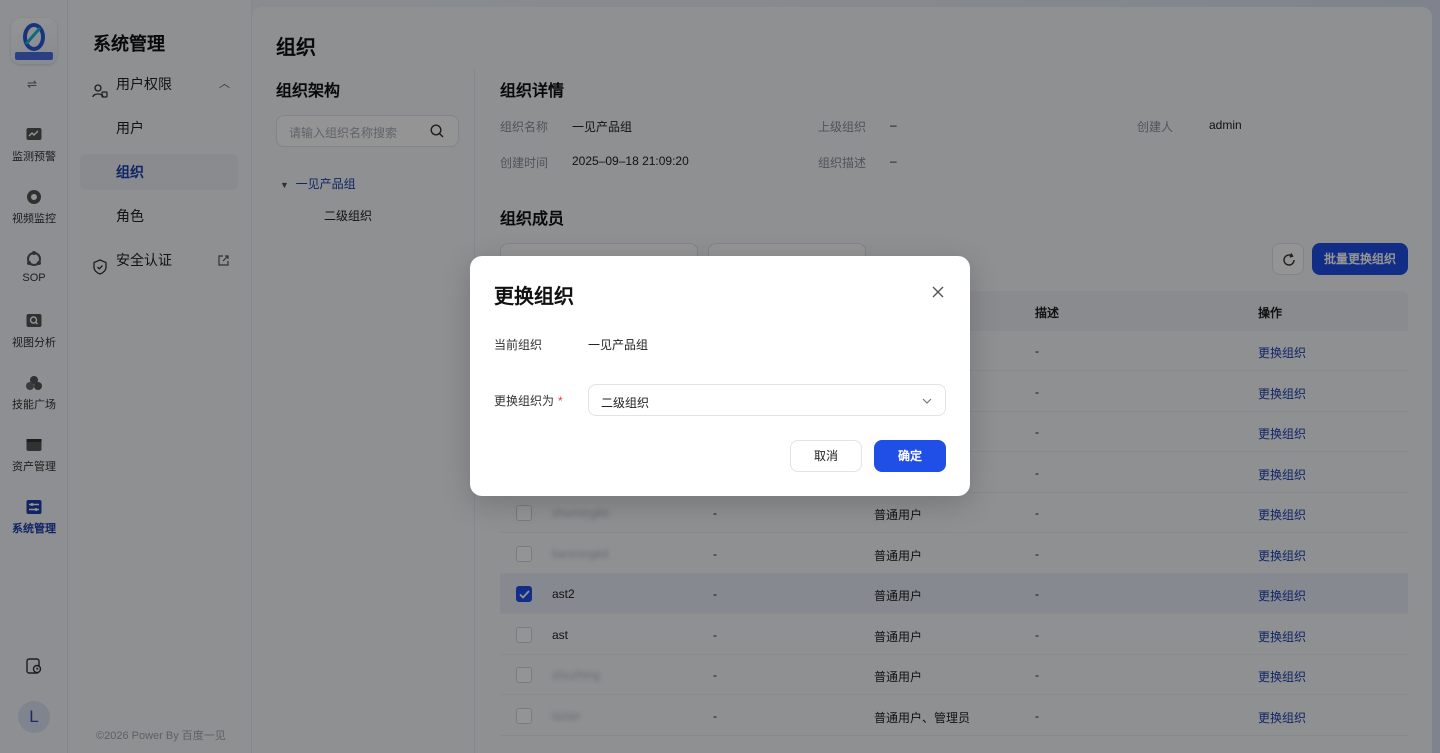 This screenshot has width=1440, height=753. I want to click on required-mark: *, so click(560, 401).